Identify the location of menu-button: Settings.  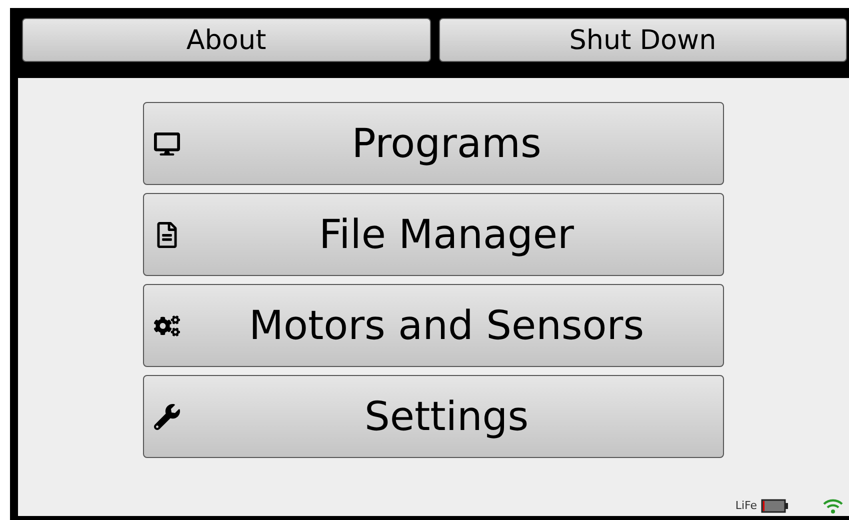
(433, 416).